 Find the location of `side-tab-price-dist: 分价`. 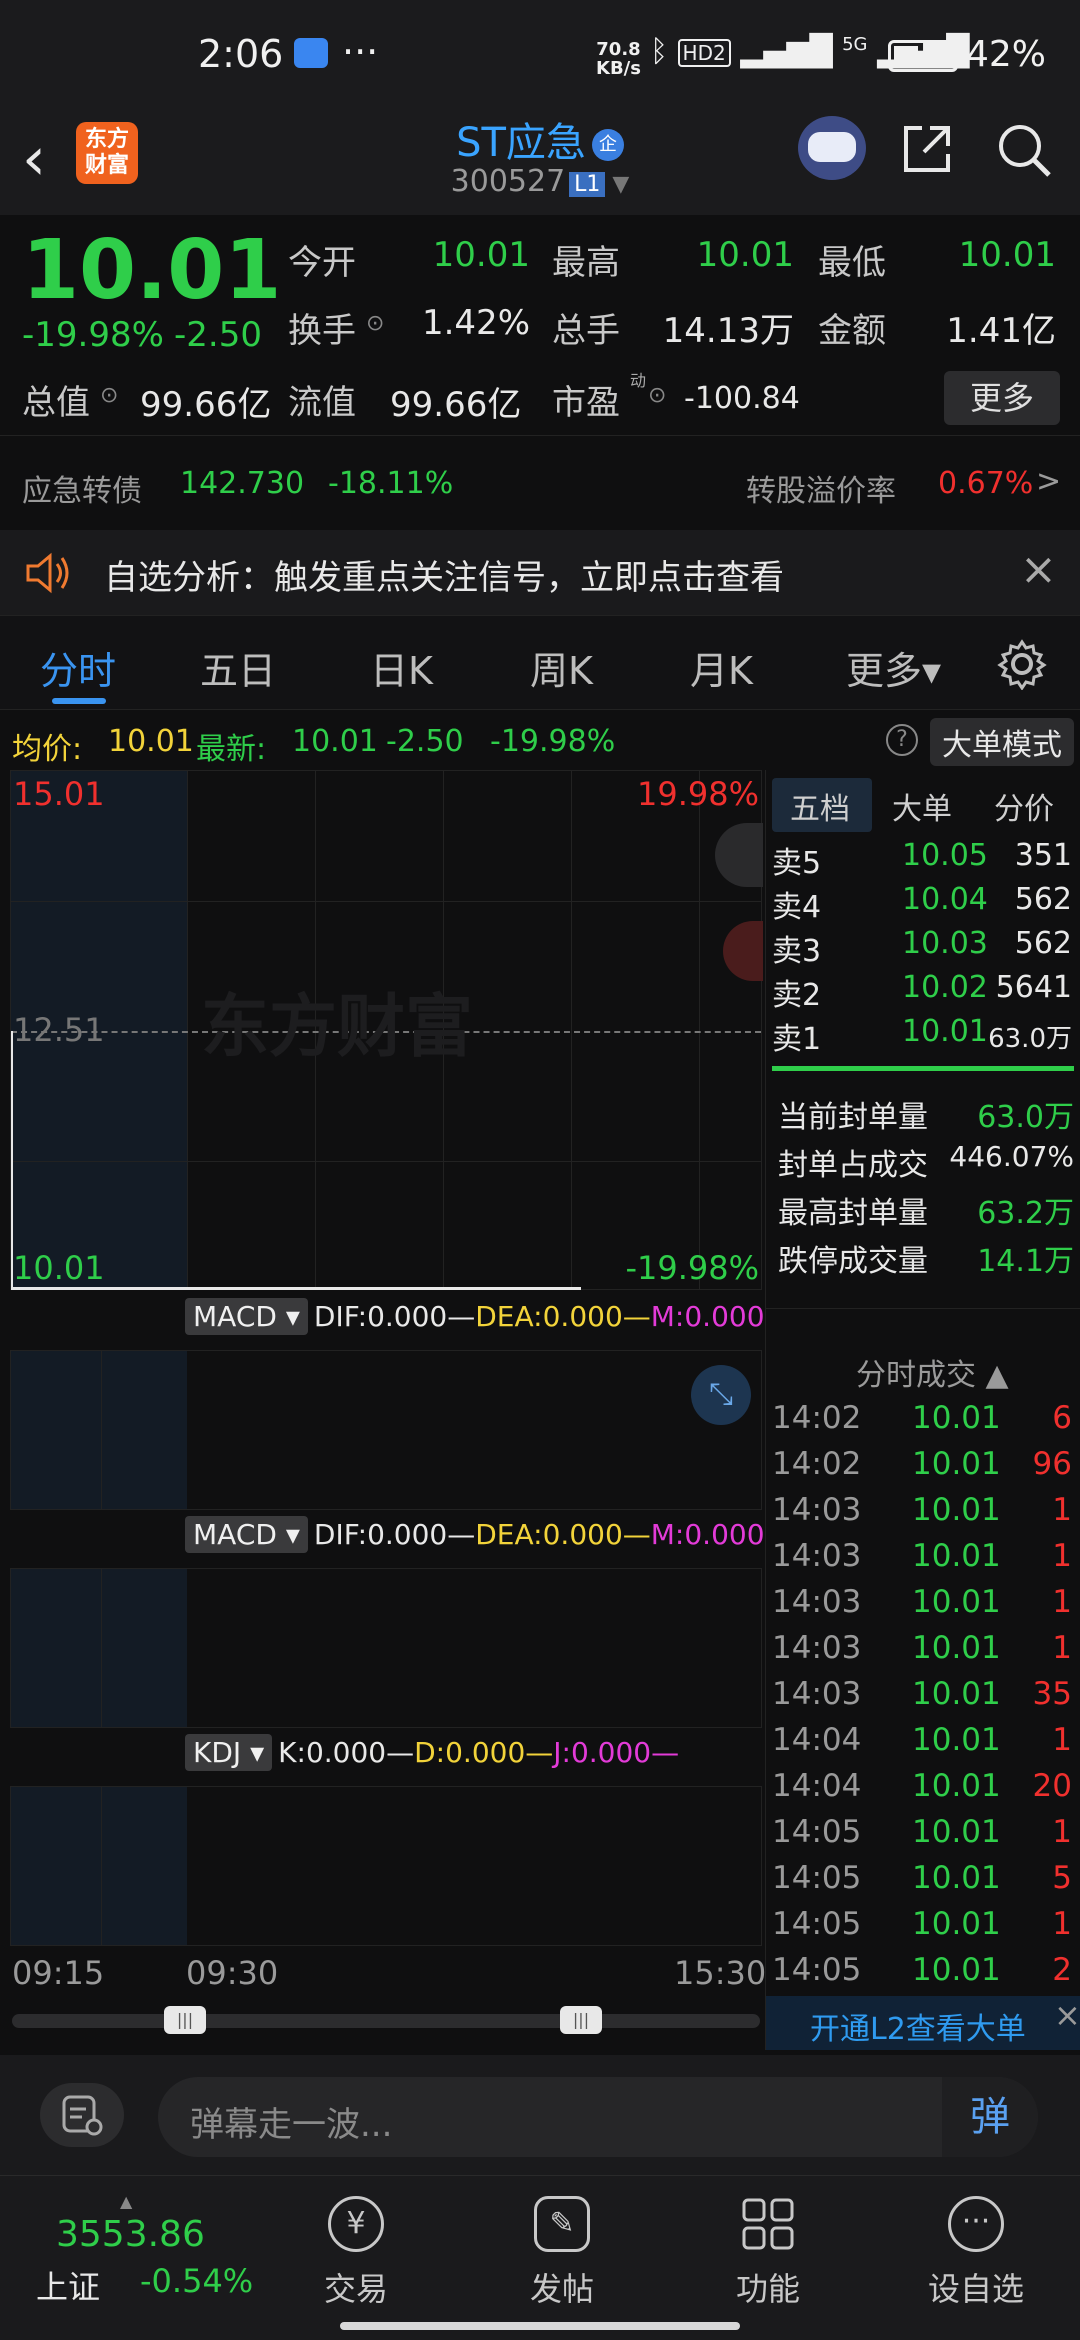

side-tab-price-dist: 分价 is located at coordinates (1024, 806).